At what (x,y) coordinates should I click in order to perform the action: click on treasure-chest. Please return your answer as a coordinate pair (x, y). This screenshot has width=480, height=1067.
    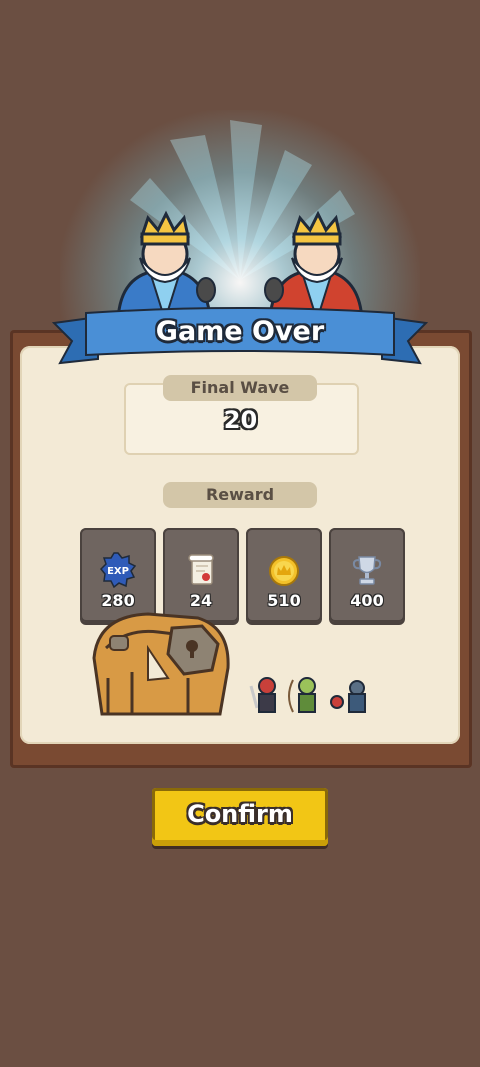
    Looking at the image, I should click on (161, 664).